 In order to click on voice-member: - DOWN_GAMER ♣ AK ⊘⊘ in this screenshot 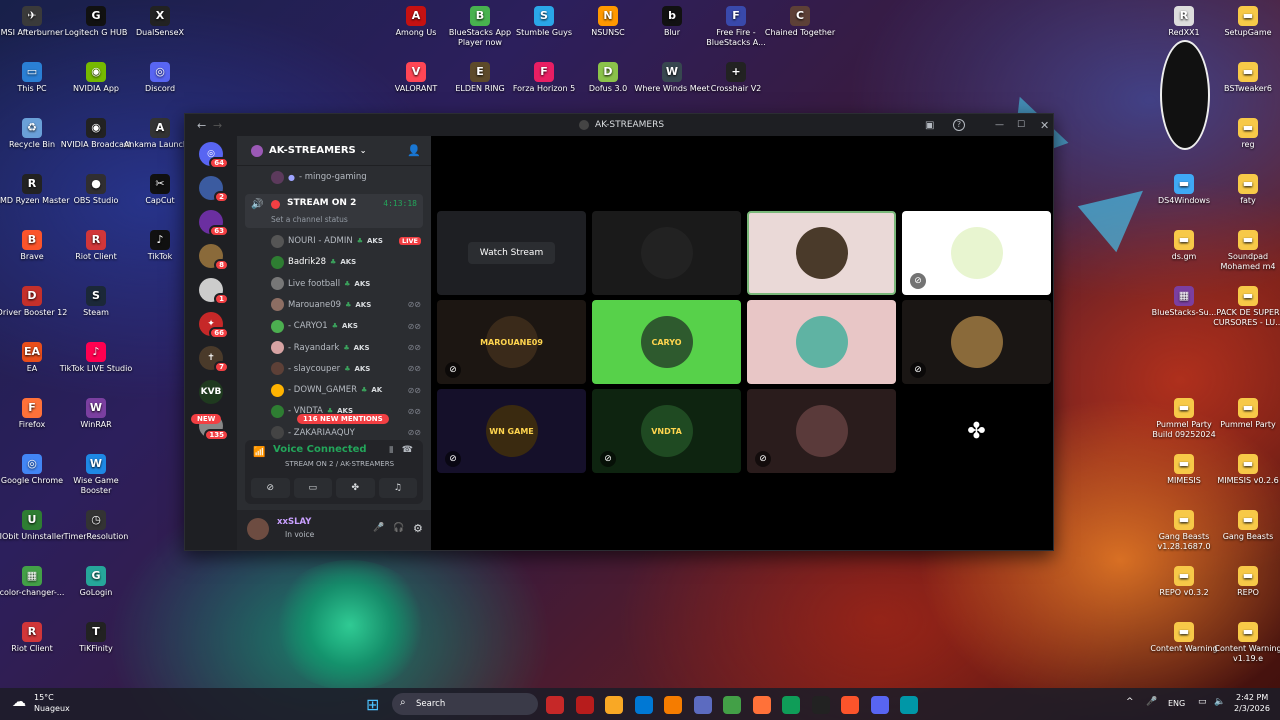, I will do `click(346, 390)`.